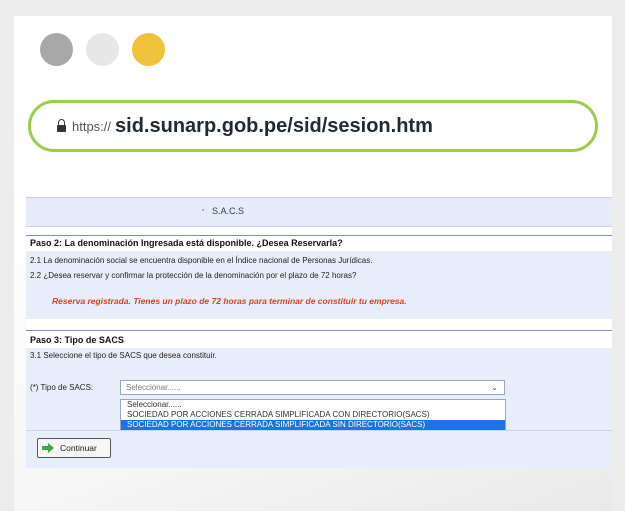 The height and width of the screenshot is (511, 625). Describe the element at coordinates (56, 49) in the screenshot. I see `window-close-dot` at that location.